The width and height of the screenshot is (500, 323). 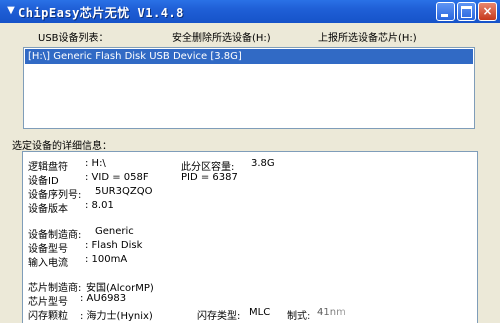 I want to click on manufacturer-label: 设备制造商:, so click(x=55, y=235).